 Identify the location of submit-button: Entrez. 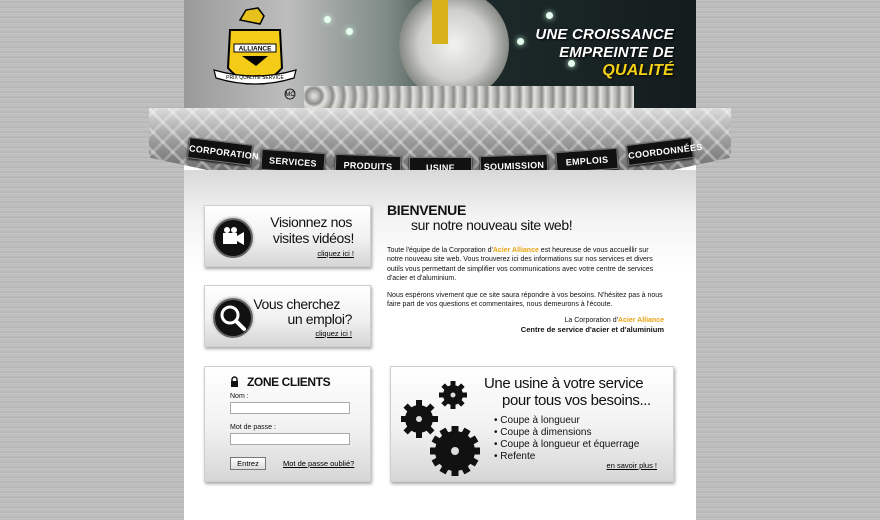
(248, 463).